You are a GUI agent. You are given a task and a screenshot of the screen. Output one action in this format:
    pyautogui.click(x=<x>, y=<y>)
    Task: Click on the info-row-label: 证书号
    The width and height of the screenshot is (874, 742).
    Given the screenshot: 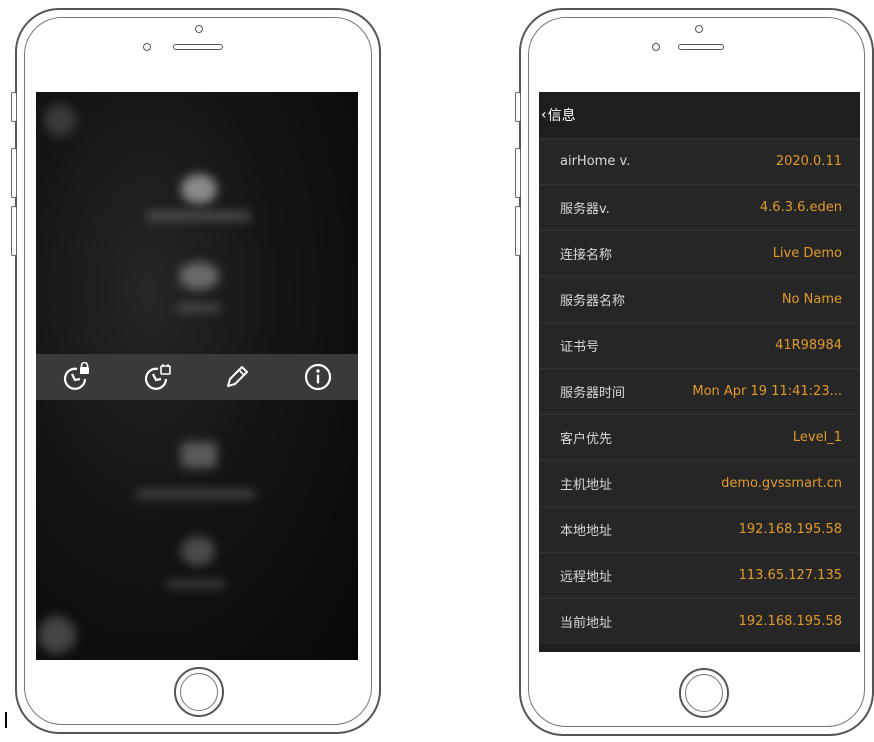 What is the action you would take?
    pyautogui.click(x=580, y=347)
    